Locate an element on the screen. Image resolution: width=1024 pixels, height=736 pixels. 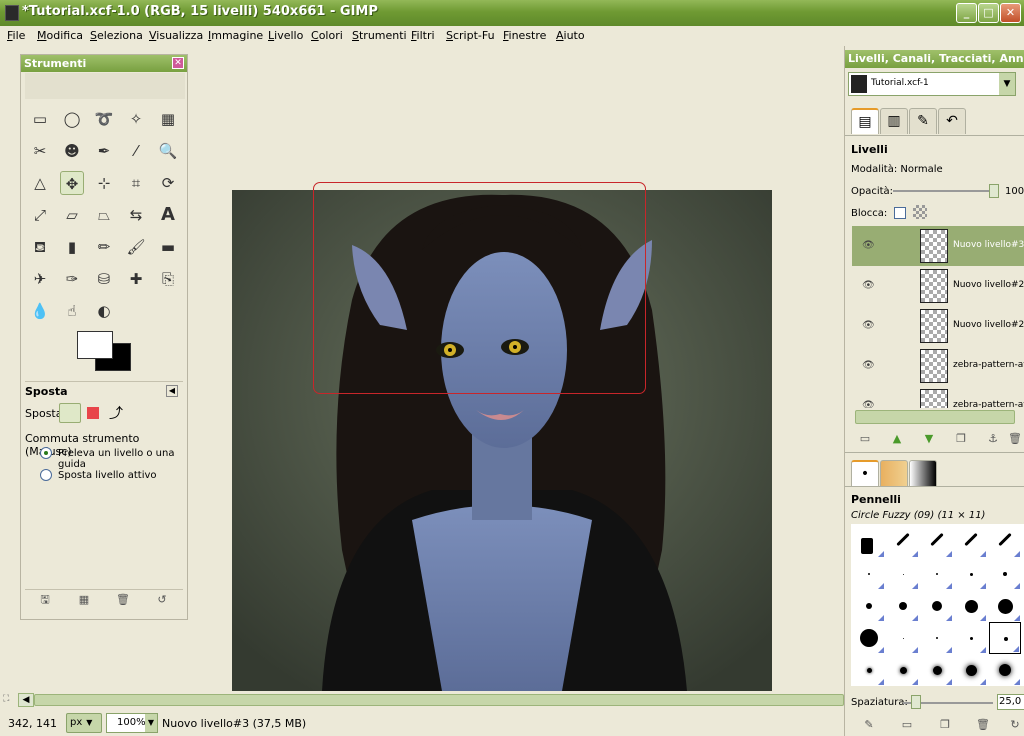
scale-icon: ⤢ is located at coordinates (40, 215).